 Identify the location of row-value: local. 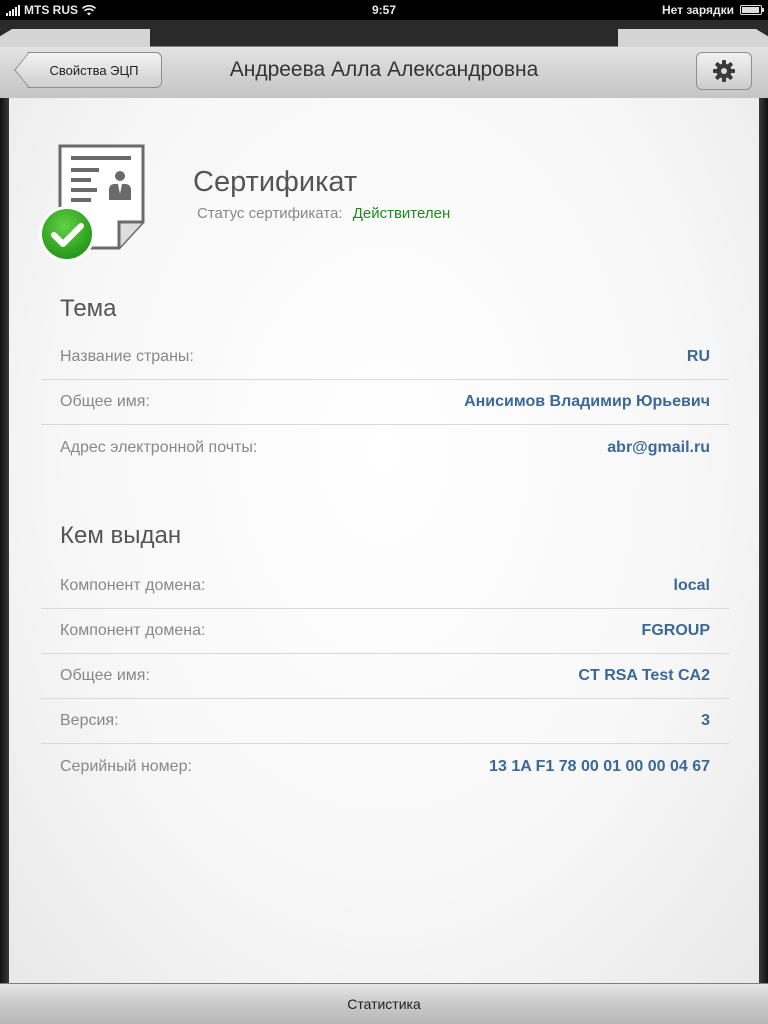
(691, 585).